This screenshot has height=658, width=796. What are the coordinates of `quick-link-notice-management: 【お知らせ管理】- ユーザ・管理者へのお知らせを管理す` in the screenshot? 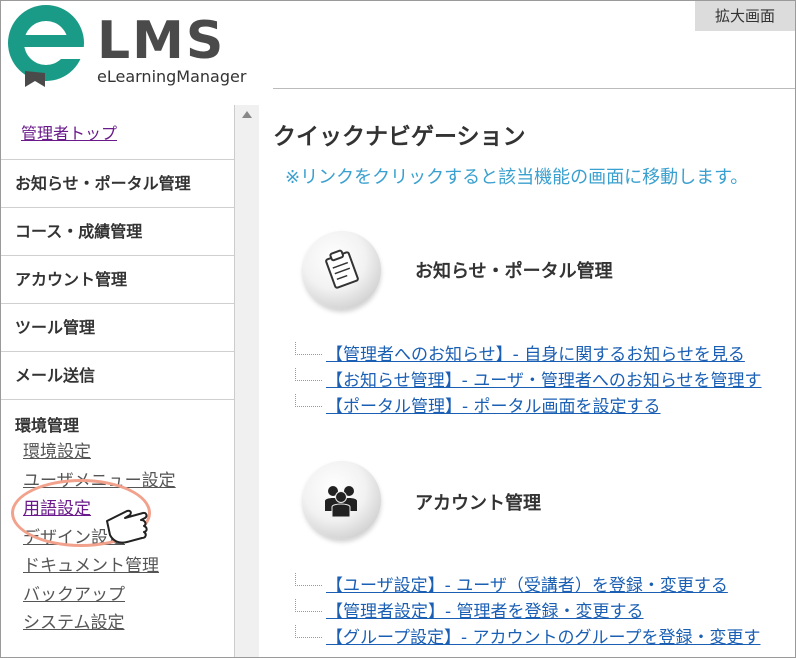 It's located at (544, 381).